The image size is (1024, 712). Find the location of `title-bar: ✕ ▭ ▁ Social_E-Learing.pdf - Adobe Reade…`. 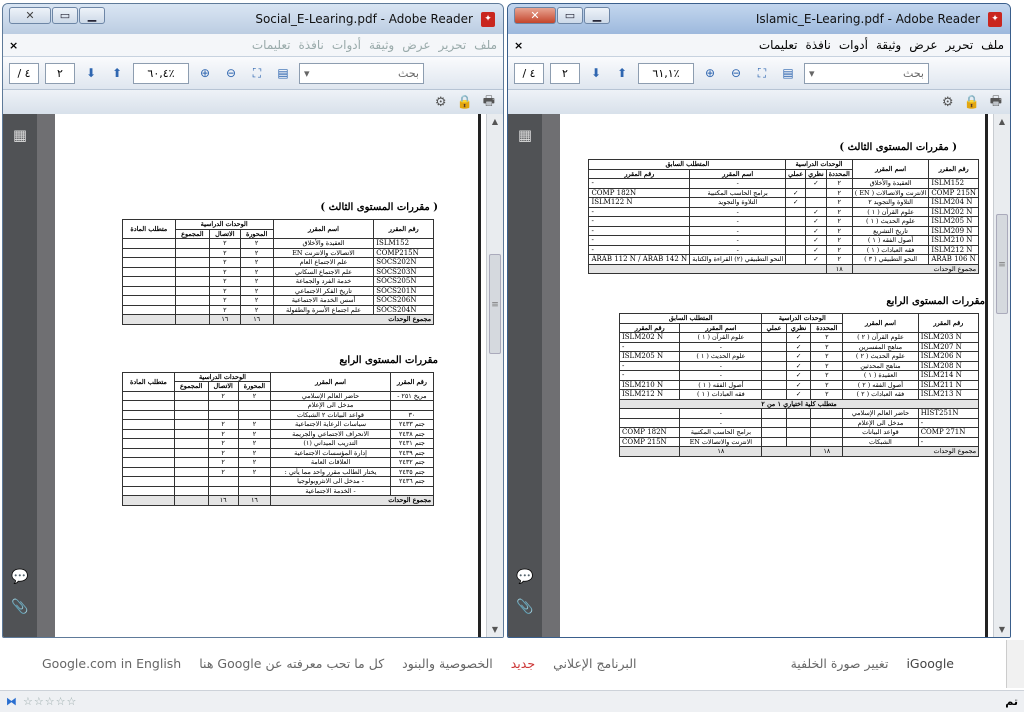

title-bar: ✕ ▭ ▁ Social_E-Learing.pdf - Adobe Reade… is located at coordinates (253, 19).